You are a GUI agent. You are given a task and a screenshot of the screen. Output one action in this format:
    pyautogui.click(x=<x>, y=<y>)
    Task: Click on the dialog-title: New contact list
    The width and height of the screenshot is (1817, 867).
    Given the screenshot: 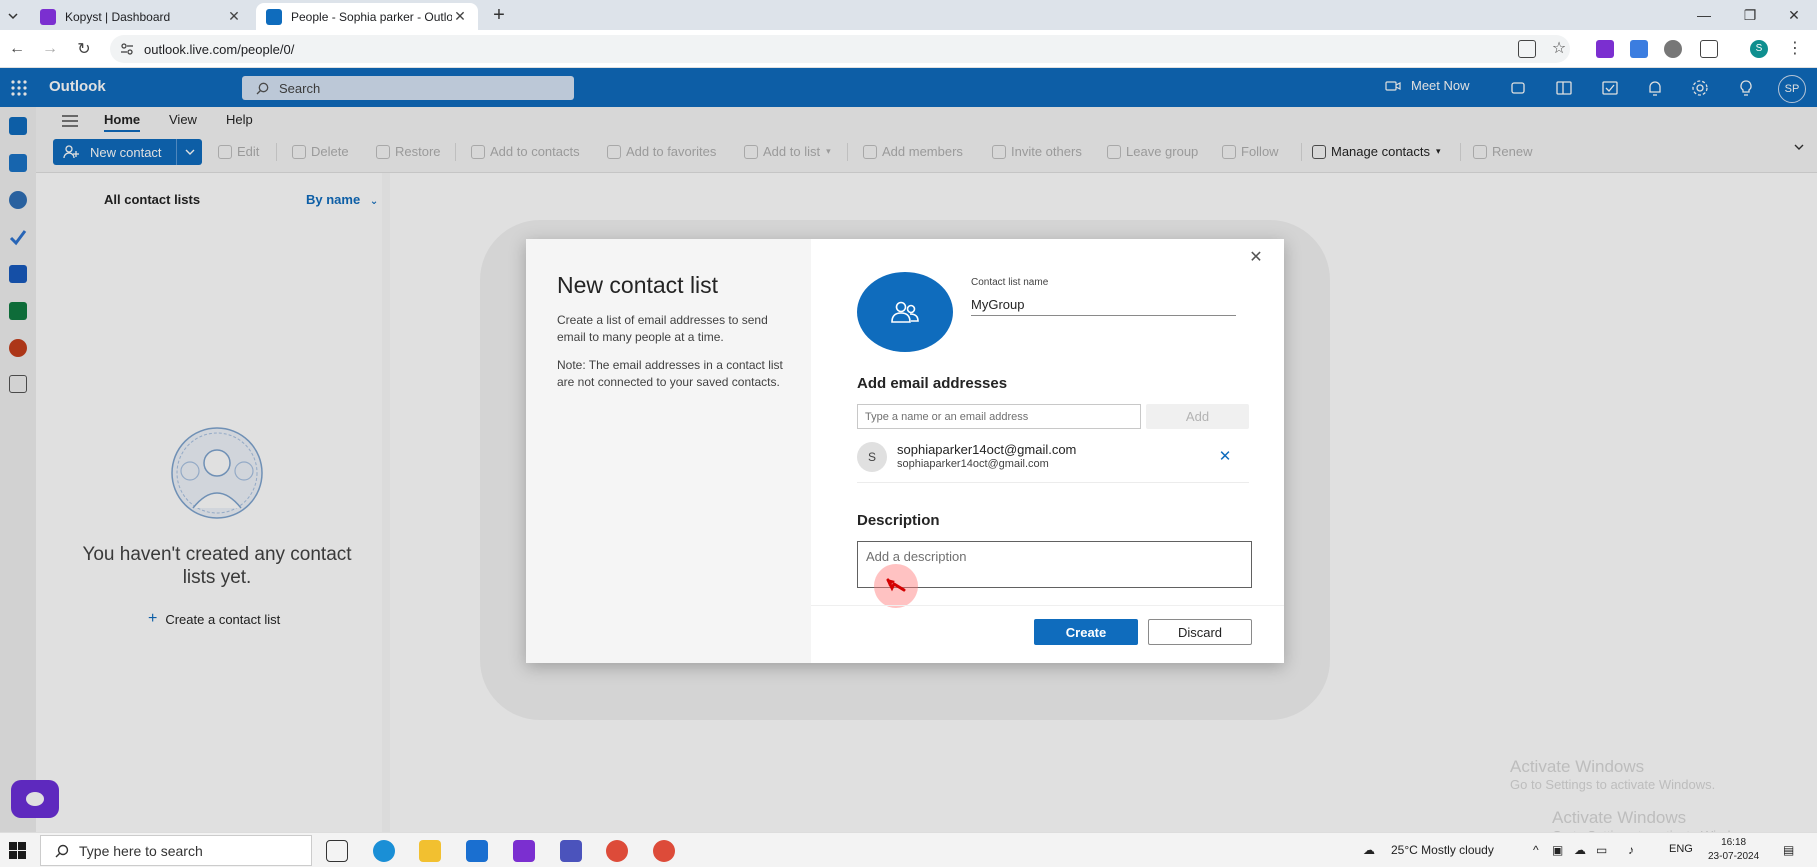 What is the action you would take?
    pyautogui.click(x=638, y=285)
    